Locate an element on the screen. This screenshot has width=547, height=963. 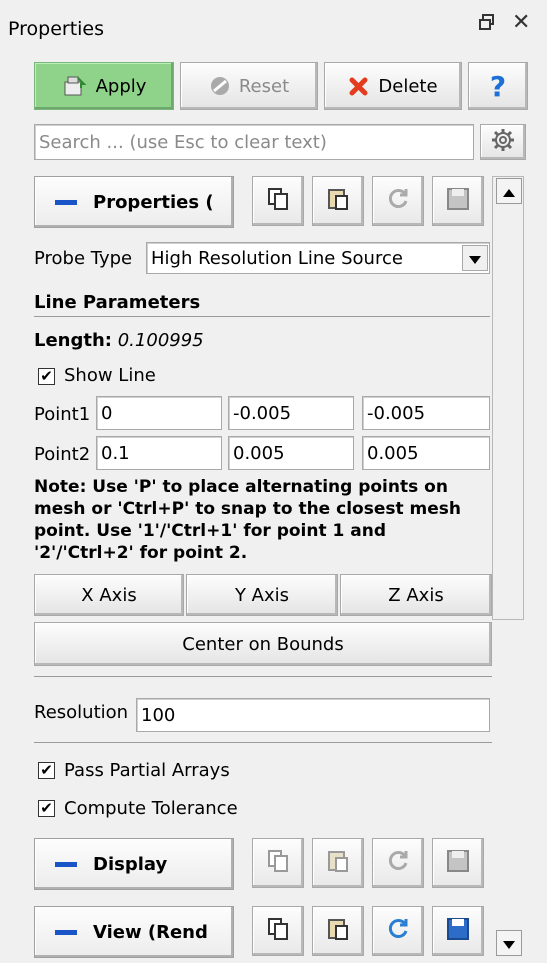
display-section-button: Display is located at coordinates (134, 864).